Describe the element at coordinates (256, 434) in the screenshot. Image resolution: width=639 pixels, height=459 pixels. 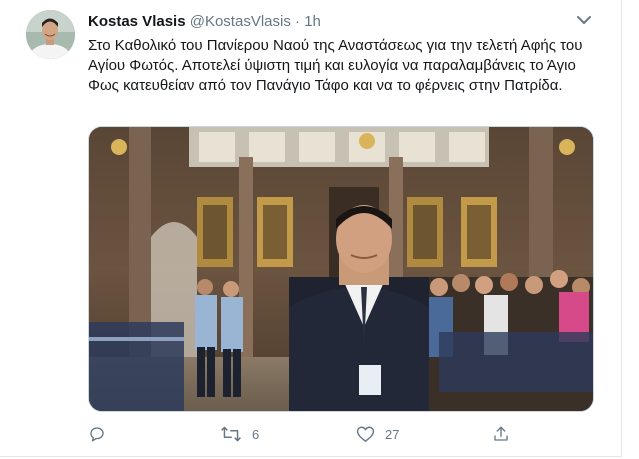
I see `retweet-count: 6` at that location.